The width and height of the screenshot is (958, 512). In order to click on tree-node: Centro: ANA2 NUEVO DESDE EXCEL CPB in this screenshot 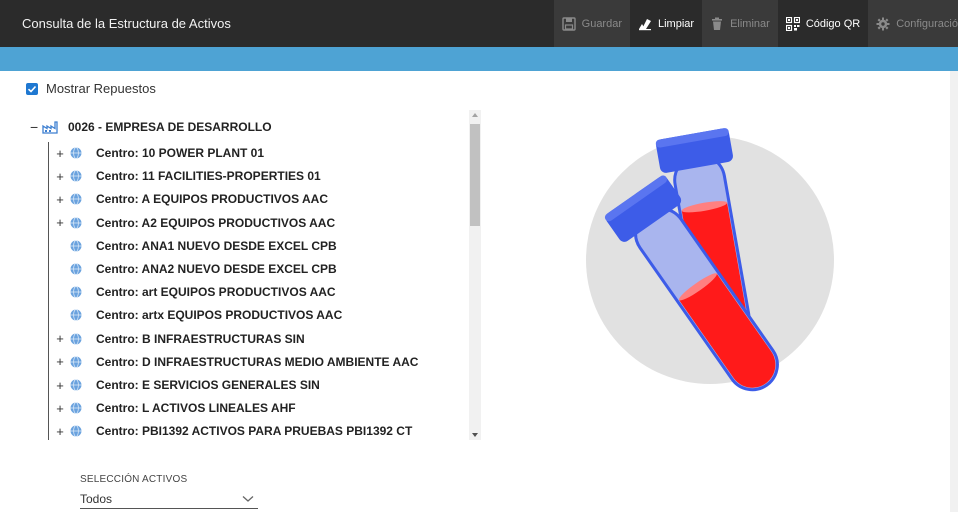, I will do `click(195, 269)`.